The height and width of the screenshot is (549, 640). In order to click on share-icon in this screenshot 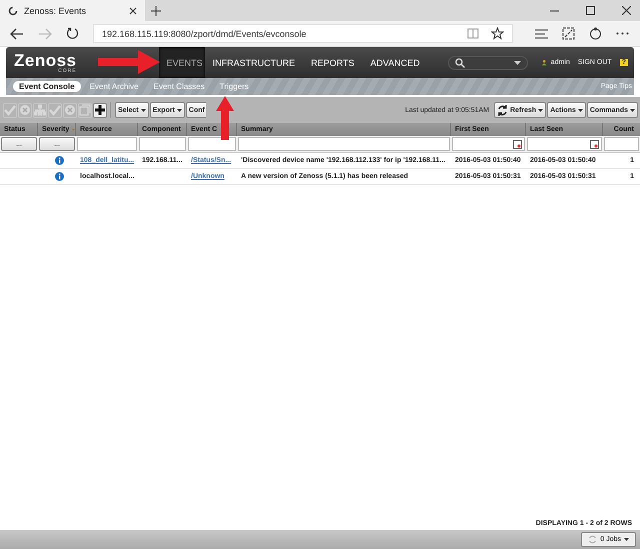, I will do `click(595, 33)`.